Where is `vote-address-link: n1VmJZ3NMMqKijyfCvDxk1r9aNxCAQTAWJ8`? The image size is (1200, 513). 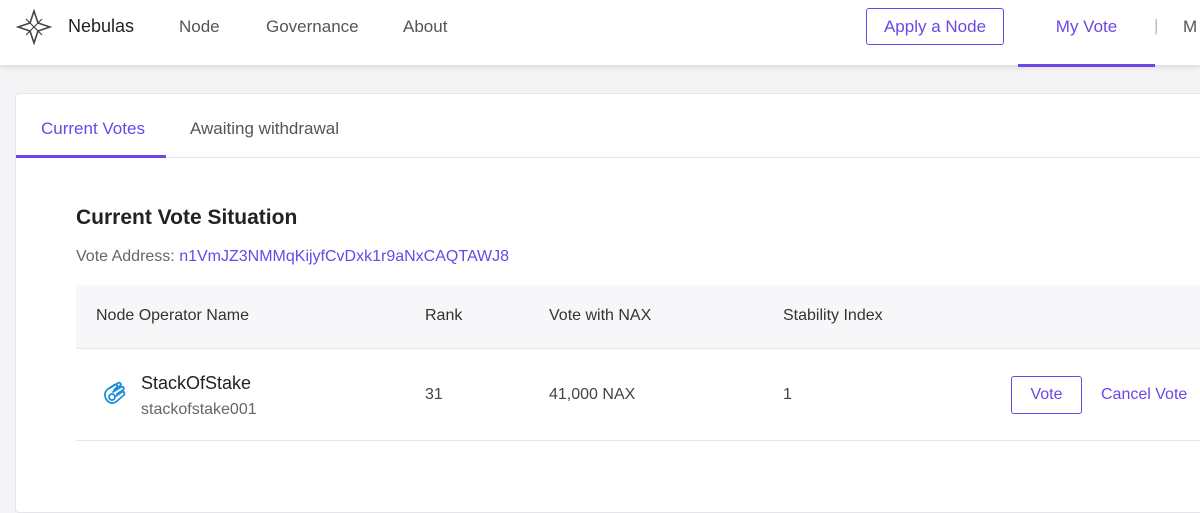
vote-address-link: n1VmJZ3NMMqKijyfCvDxk1r9aNxCAQTAWJ8 is located at coordinates (344, 256).